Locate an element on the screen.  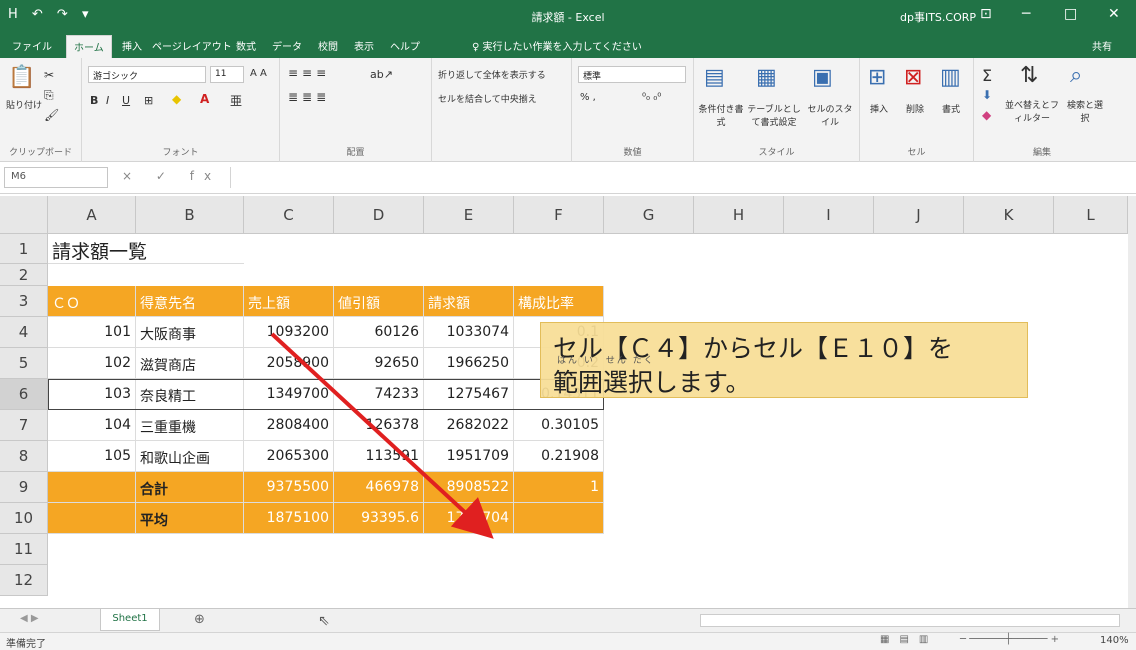
view-mode-icons: ▦▤▥ is located at coordinates (909, 639).